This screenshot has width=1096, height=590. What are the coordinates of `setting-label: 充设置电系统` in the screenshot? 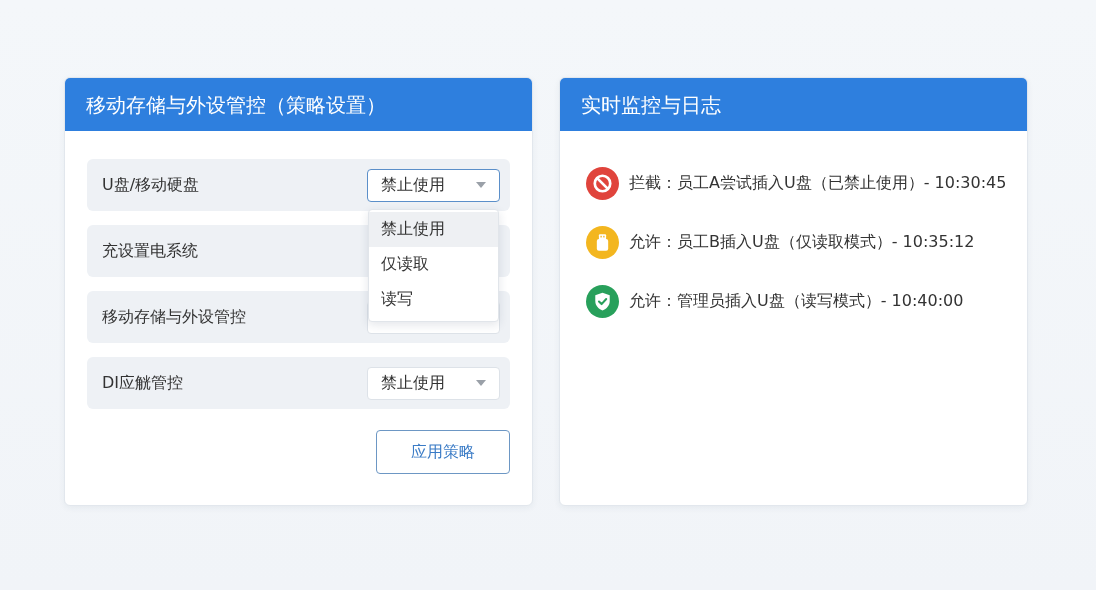 It's located at (150, 251).